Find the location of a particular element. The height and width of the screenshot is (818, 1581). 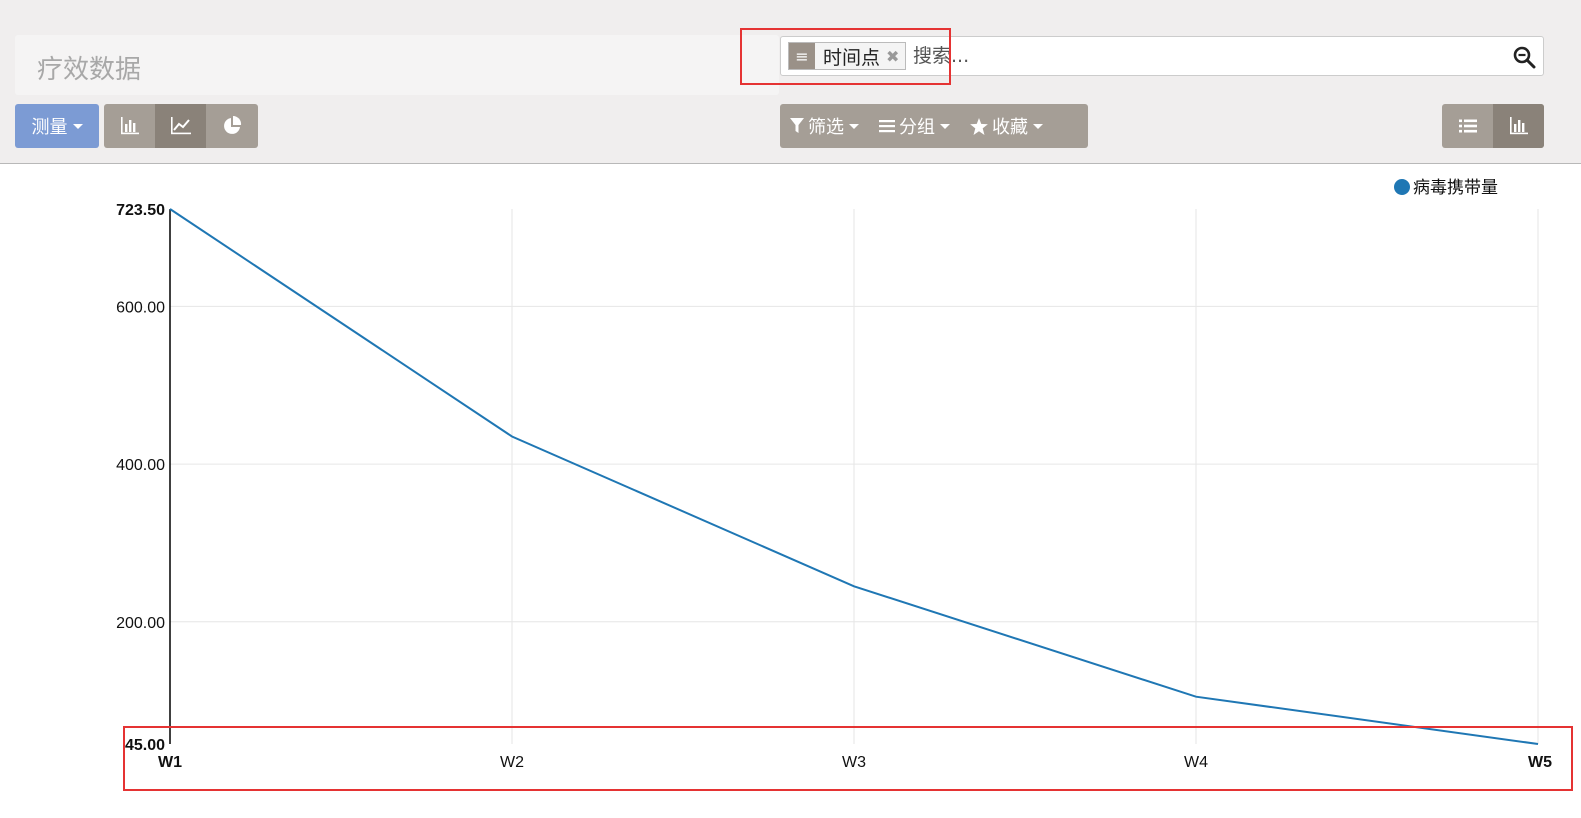

list-view-icon is located at coordinates (1467, 126).